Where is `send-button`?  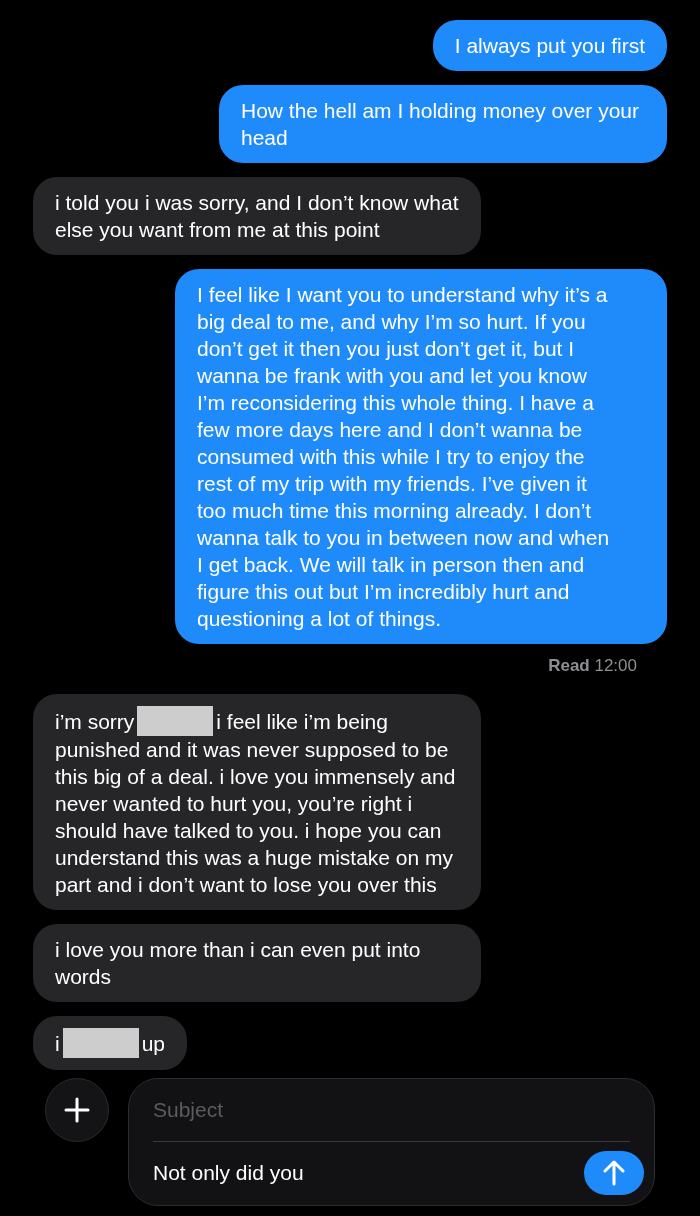 send-button is located at coordinates (614, 1173).